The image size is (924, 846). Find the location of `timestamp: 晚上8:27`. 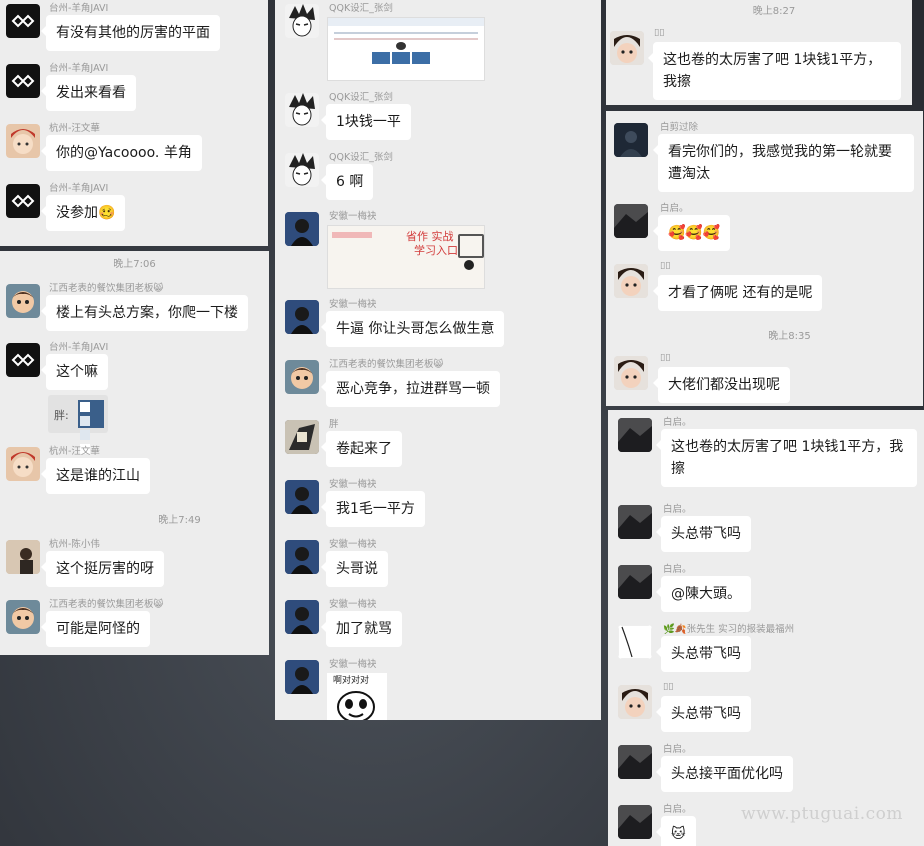

timestamp: 晚上8:27 is located at coordinates (774, 11).